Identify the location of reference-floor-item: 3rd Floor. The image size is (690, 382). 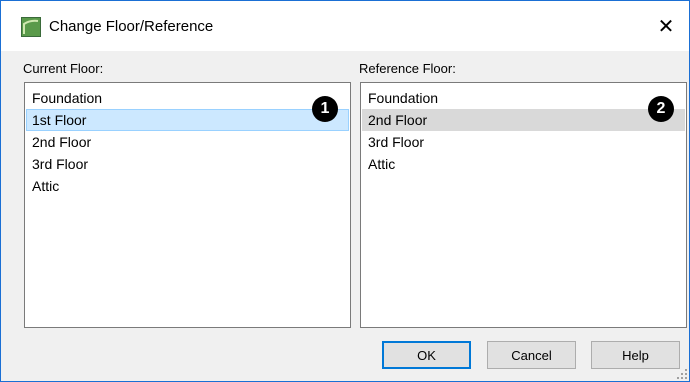
(523, 142).